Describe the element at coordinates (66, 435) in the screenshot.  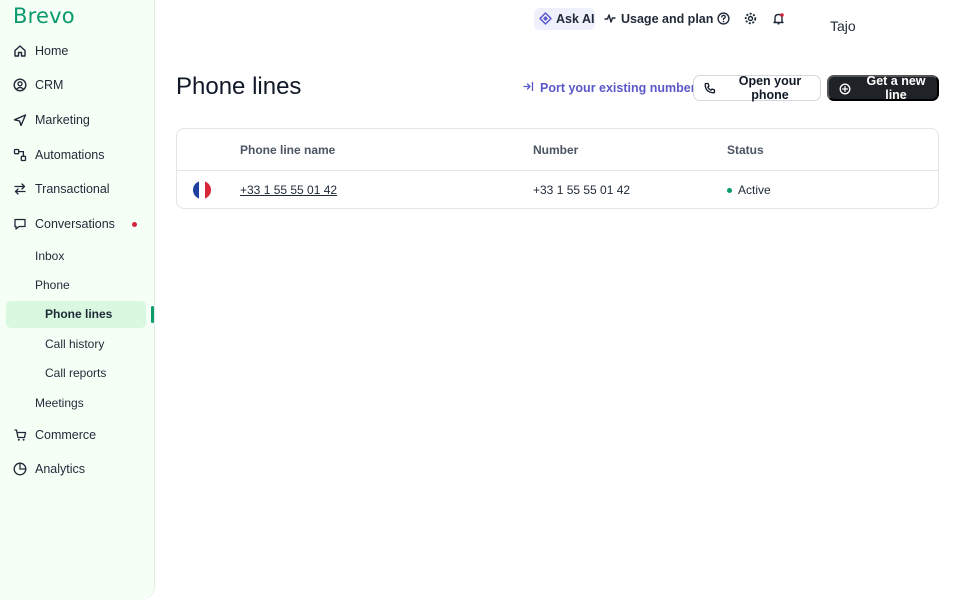
I see `sidebar-item-label: Commerce` at that location.